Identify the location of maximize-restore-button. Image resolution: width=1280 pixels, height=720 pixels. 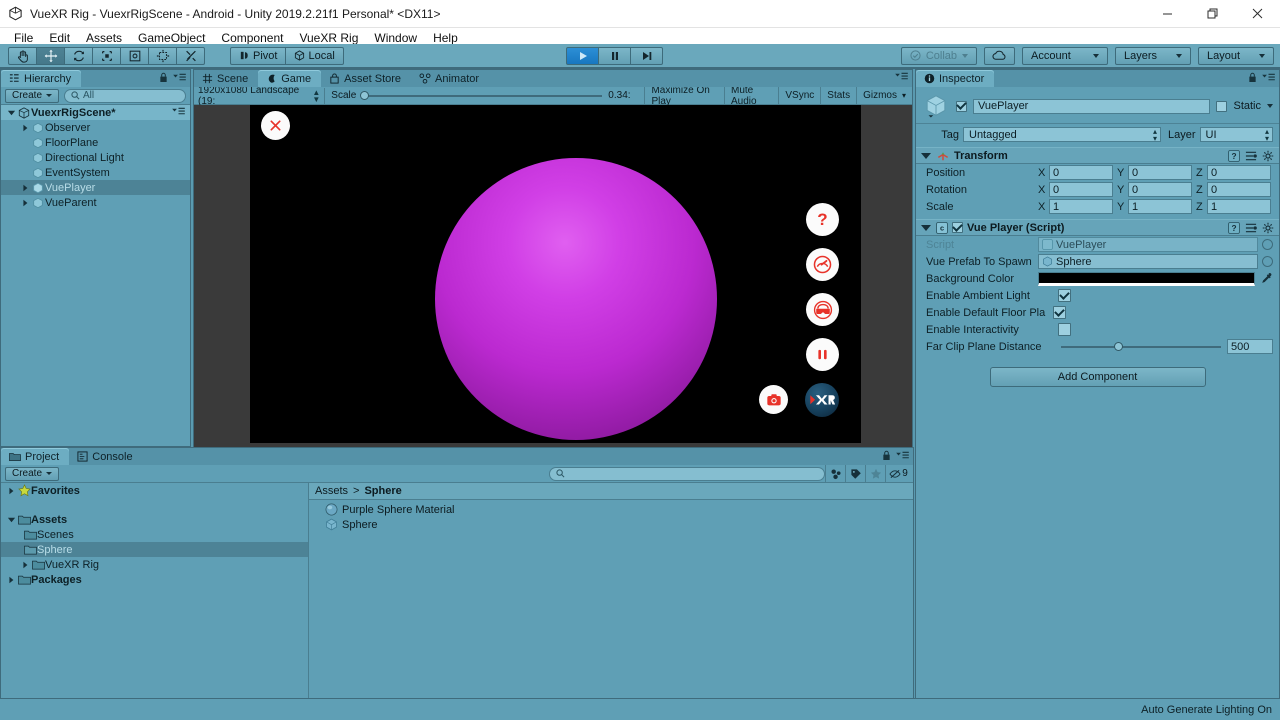
(1212, 14).